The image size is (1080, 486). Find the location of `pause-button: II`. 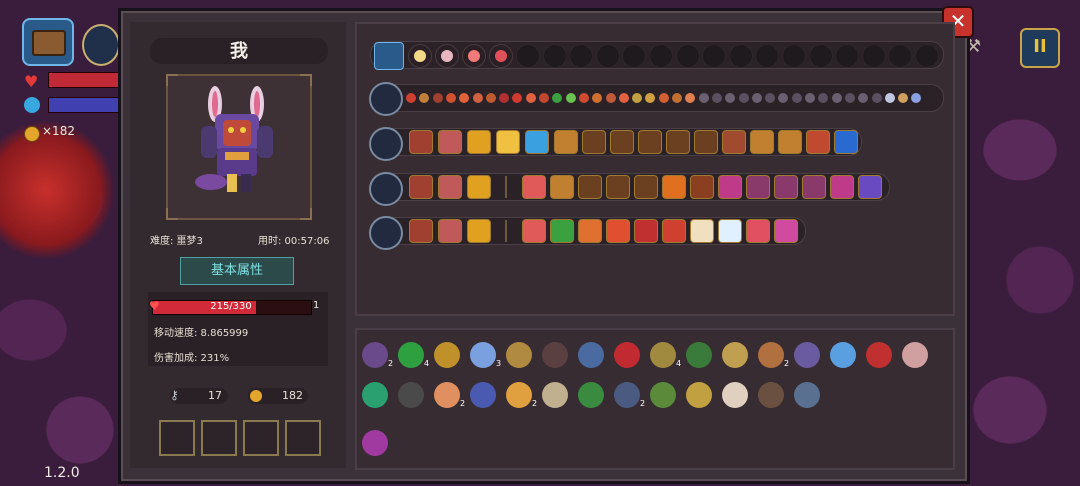

pause-button: II is located at coordinates (1040, 48).